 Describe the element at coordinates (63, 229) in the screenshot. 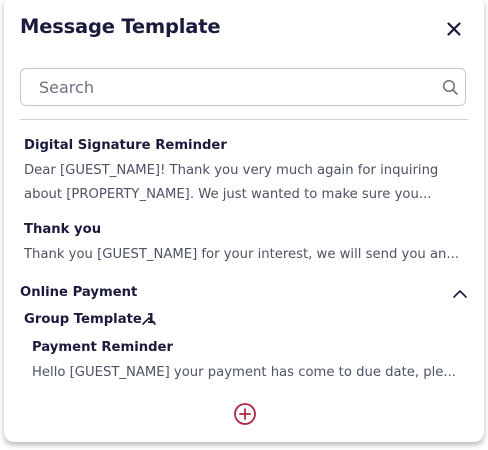

I see `template-title: Thank you` at that location.